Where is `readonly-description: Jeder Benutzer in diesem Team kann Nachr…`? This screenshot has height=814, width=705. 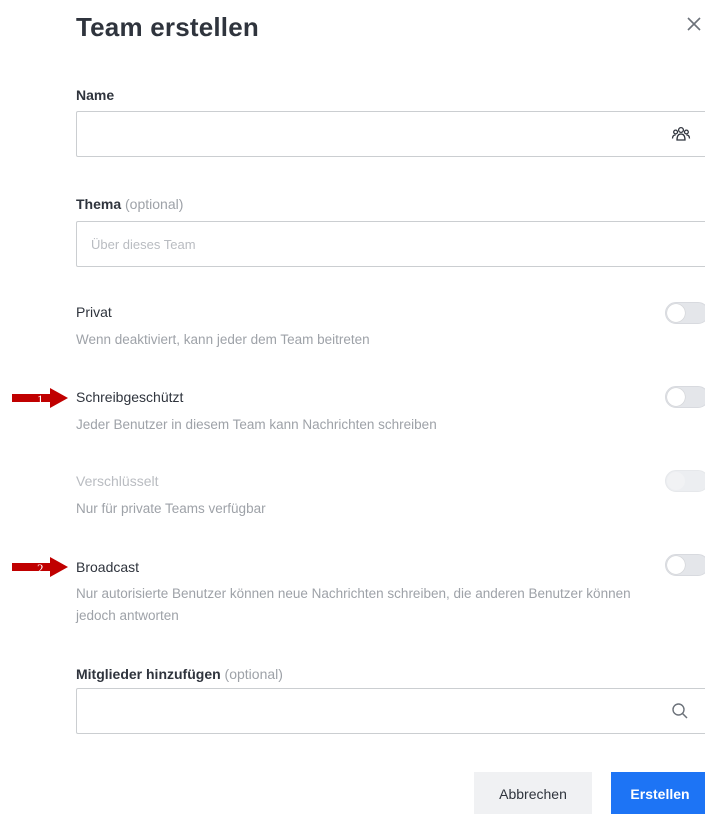
readonly-description: Jeder Benutzer in diesem Team kann Nachr… is located at coordinates (256, 424).